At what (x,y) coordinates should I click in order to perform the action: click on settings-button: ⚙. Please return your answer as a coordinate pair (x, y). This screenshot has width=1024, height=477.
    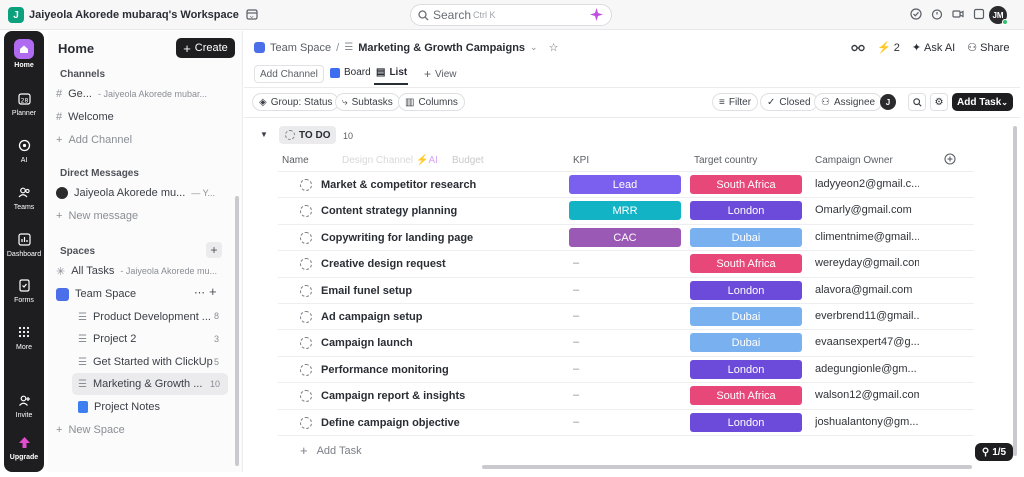
    Looking at the image, I should click on (939, 102).